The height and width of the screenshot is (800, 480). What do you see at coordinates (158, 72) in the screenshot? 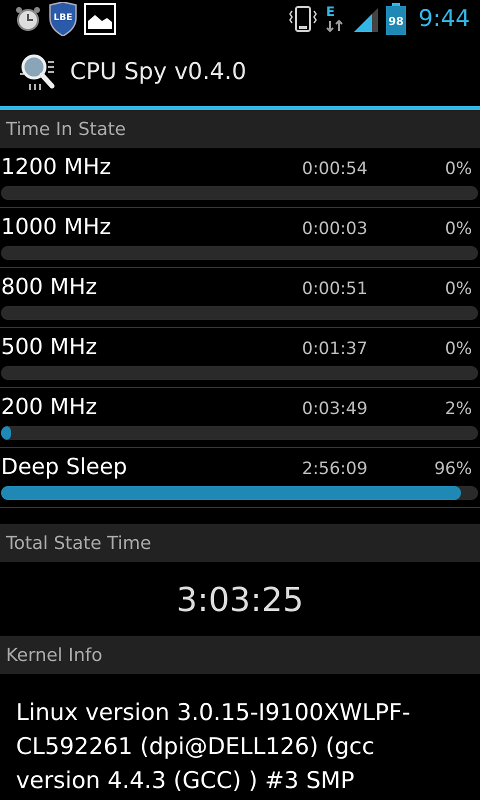
I see `app-title: CPU Spy v0.4.0` at bounding box center [158, 72].